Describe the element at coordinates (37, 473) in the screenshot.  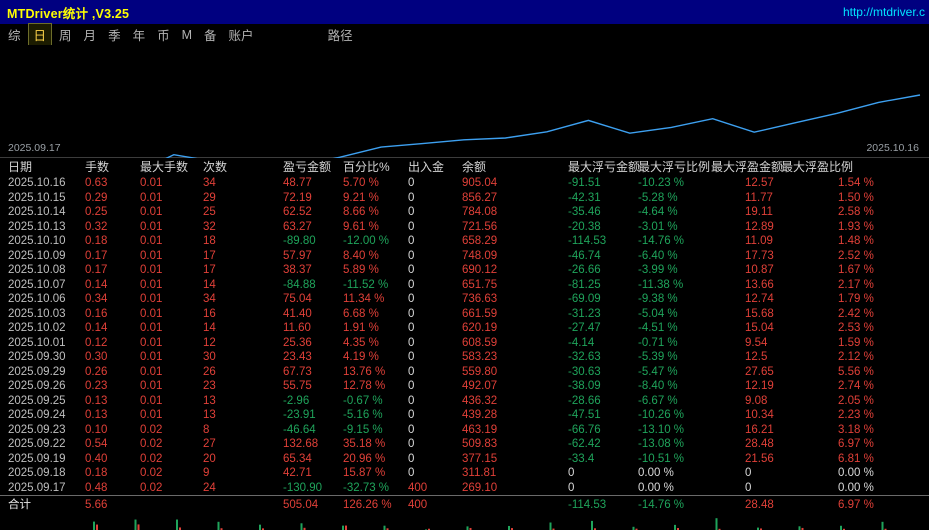
I see `cell: 2025.09.18` at that location.